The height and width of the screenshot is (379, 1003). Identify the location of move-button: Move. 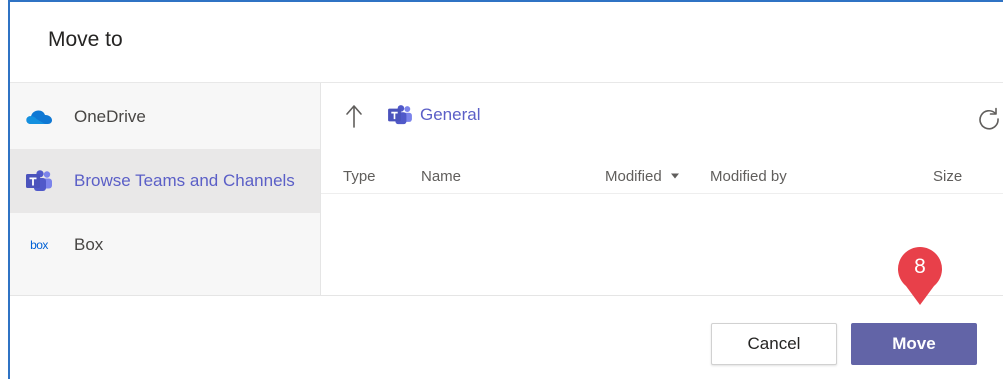
(914, 344).